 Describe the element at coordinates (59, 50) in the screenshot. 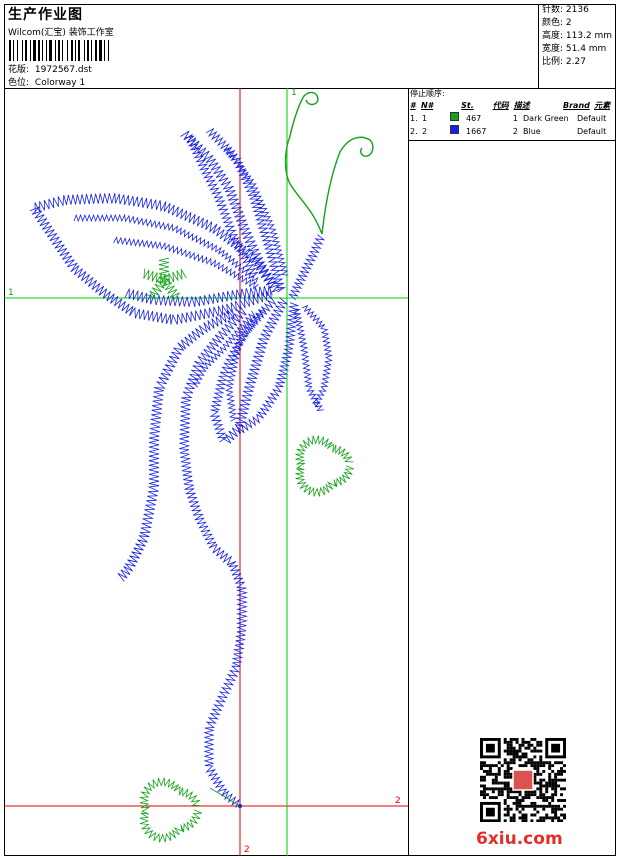

I see `barcode` at that location.